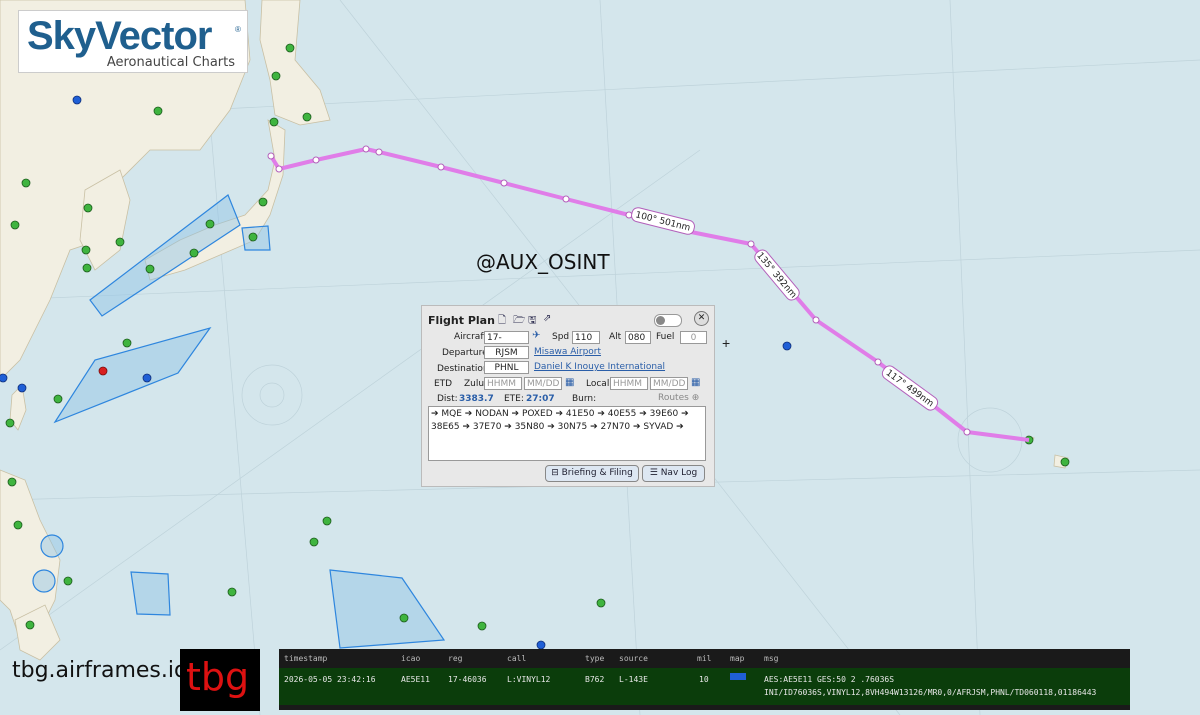 This screenshot has width=1200, height=715. I want to click on destination-field: PHNL, so click(506, 367).